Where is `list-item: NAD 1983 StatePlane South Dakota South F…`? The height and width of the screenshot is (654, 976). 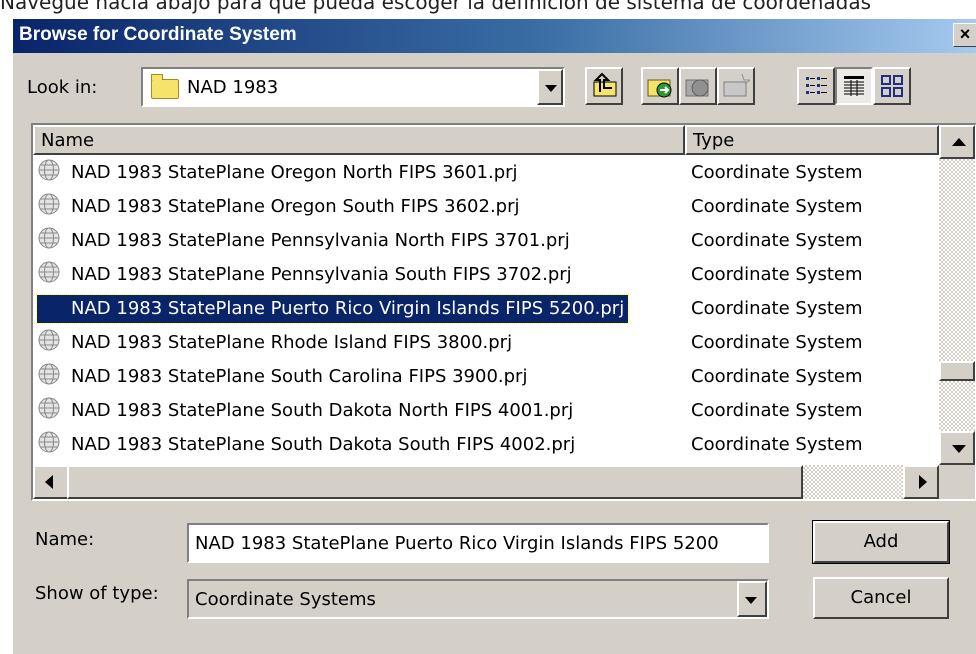
list-item: NAD 1983 StatePlane South Dakota South F… is located at coordinates (485, 444).